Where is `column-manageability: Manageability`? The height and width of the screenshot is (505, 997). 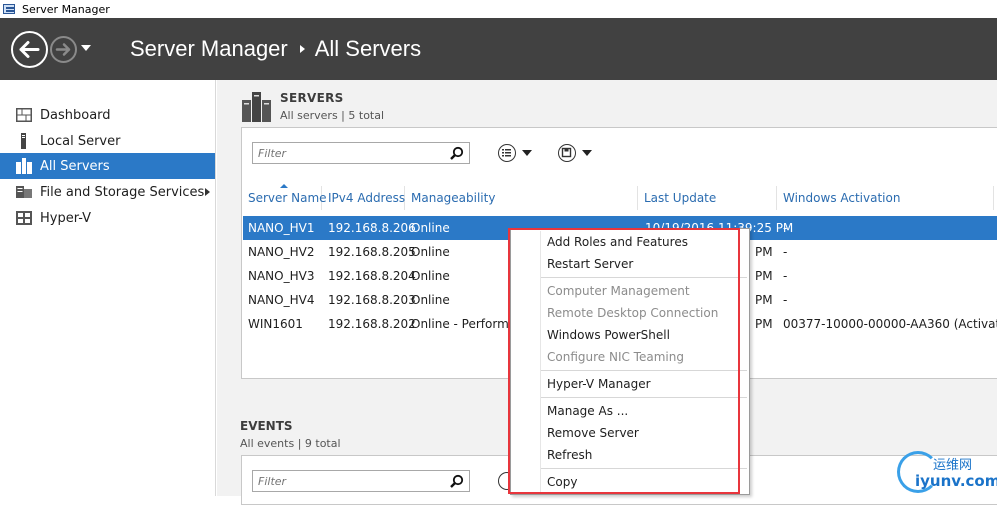
column-manageability: Manageability is located at coordinates (521, 198).